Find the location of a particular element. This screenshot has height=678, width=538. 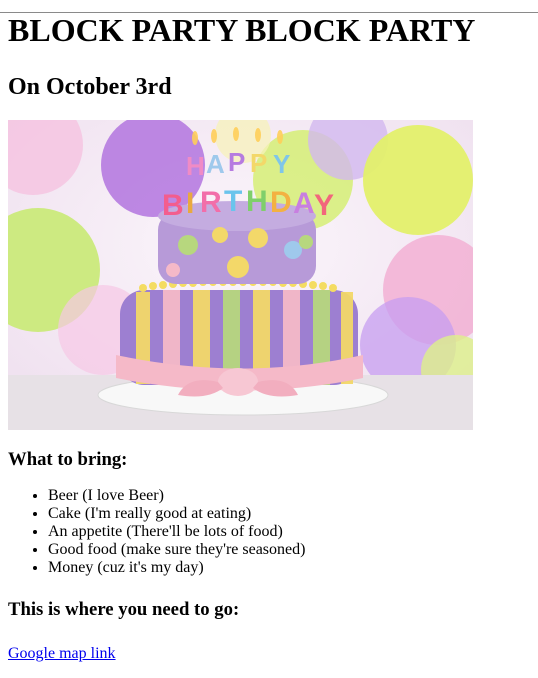

svg-text: I is located at coordinates (190, 203).